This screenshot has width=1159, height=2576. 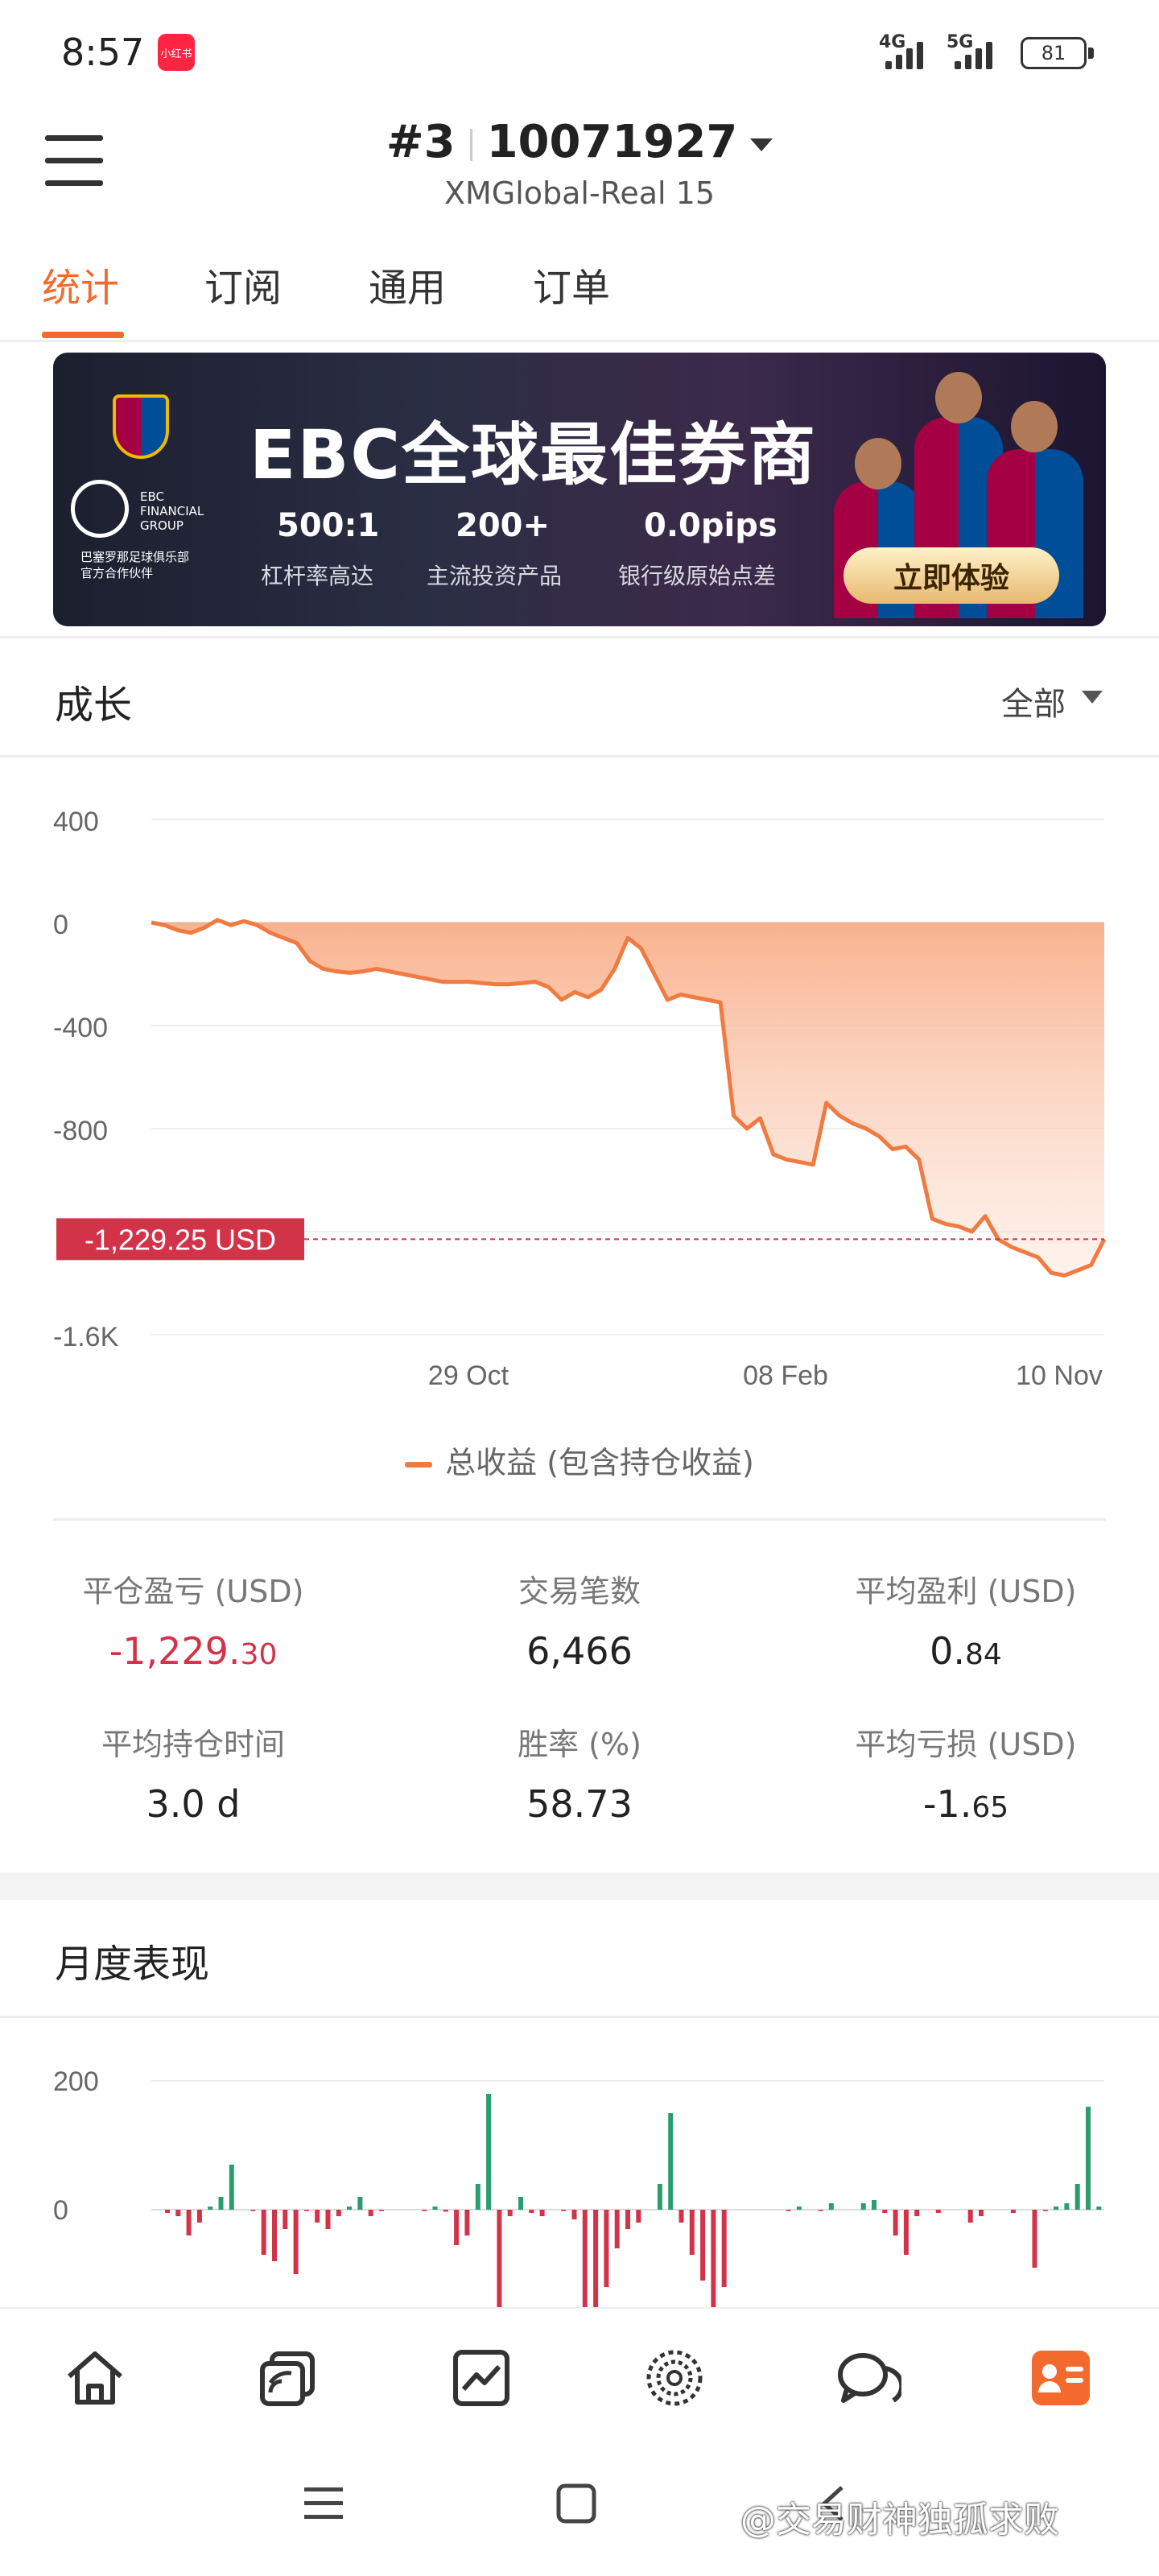 What do you see at coordinates (323, 2503) in the screenshot?
I see `recent-apps-icon` at bounding box center [323, 2503].